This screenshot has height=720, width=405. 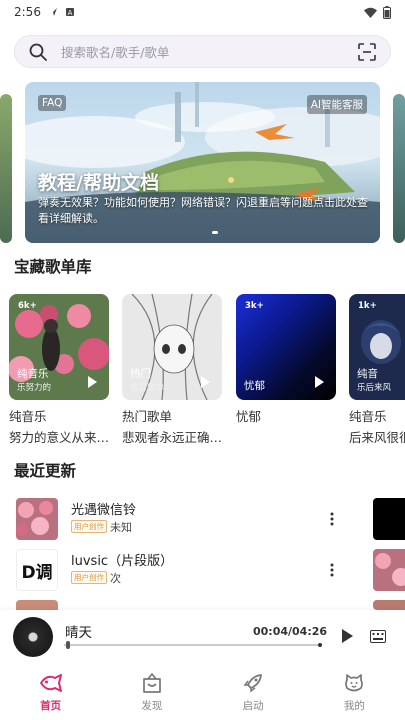 What do you see at coordinates (147, 416) in the screenshot?
I see `playlist-title: 热门歌单` at bounding box center [147, 416].